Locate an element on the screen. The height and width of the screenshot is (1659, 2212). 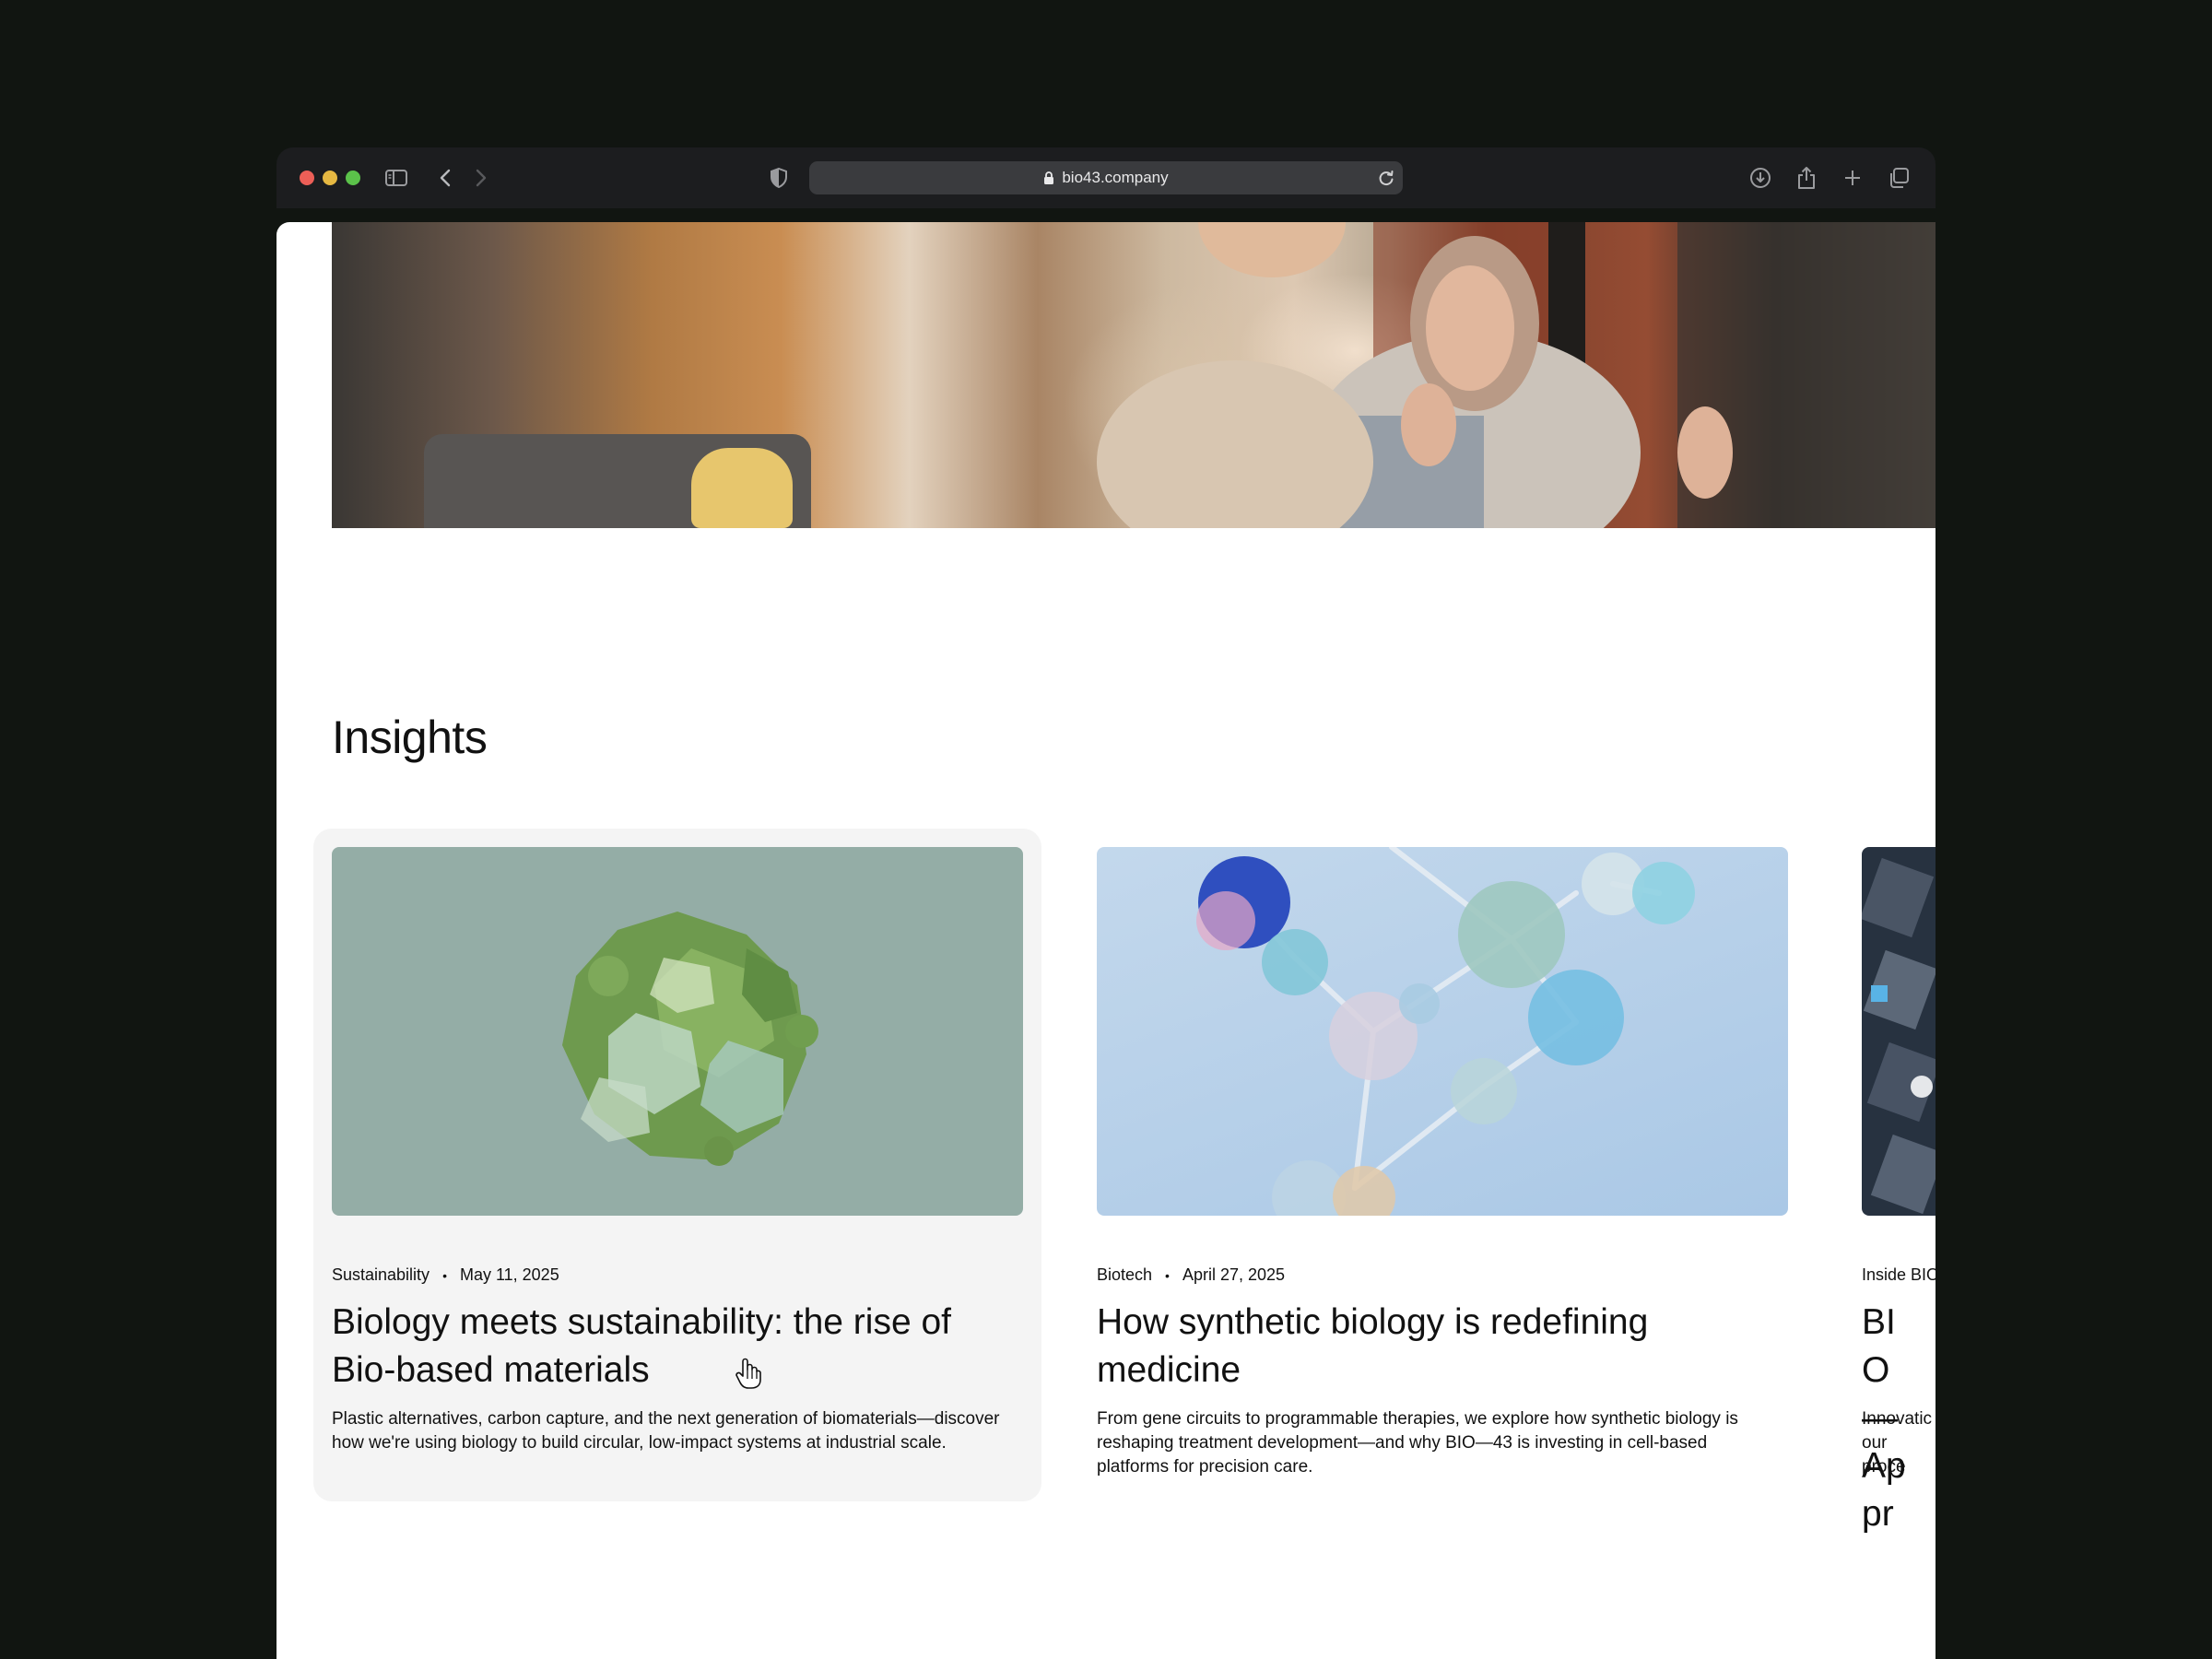
share-icon is located at coordinates (1806, 178).